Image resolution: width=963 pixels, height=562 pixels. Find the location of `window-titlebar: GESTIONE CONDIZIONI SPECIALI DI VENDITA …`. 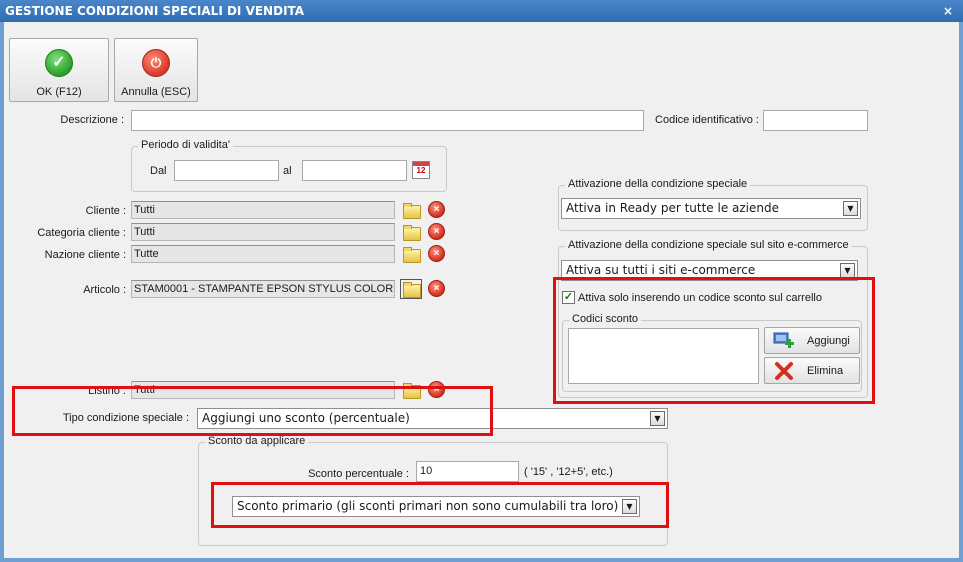

window-titlebar: GESTIONE CONDIZIONI SPECIALI DI VENDITA … is located at coordinates (481, 11).